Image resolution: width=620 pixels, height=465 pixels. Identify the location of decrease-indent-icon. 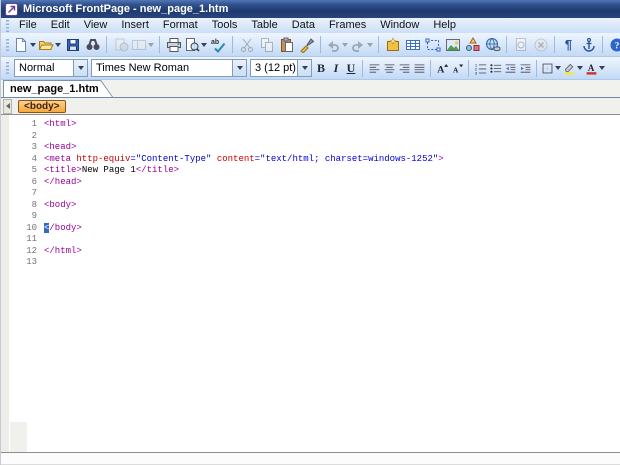
(510, 68).